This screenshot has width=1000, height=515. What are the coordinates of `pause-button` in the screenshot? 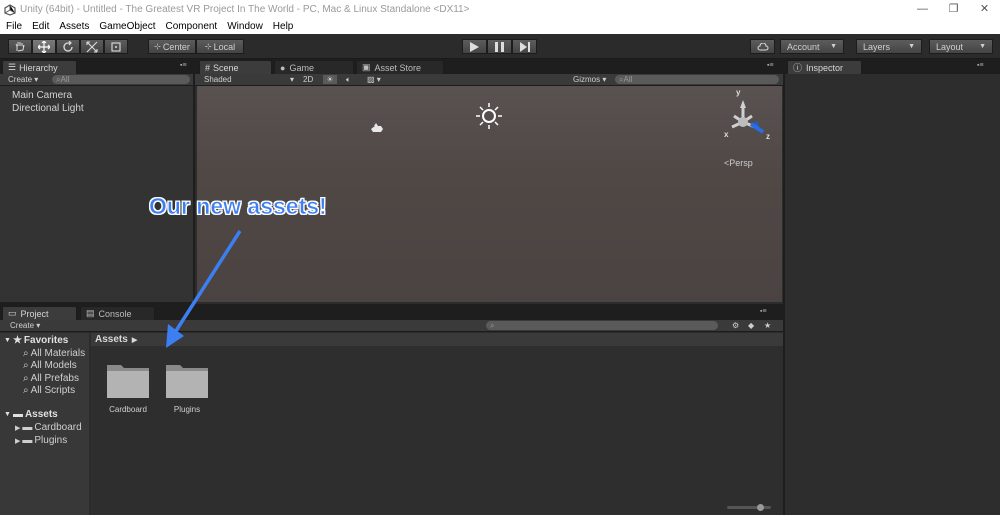 It's located at (499, 46).